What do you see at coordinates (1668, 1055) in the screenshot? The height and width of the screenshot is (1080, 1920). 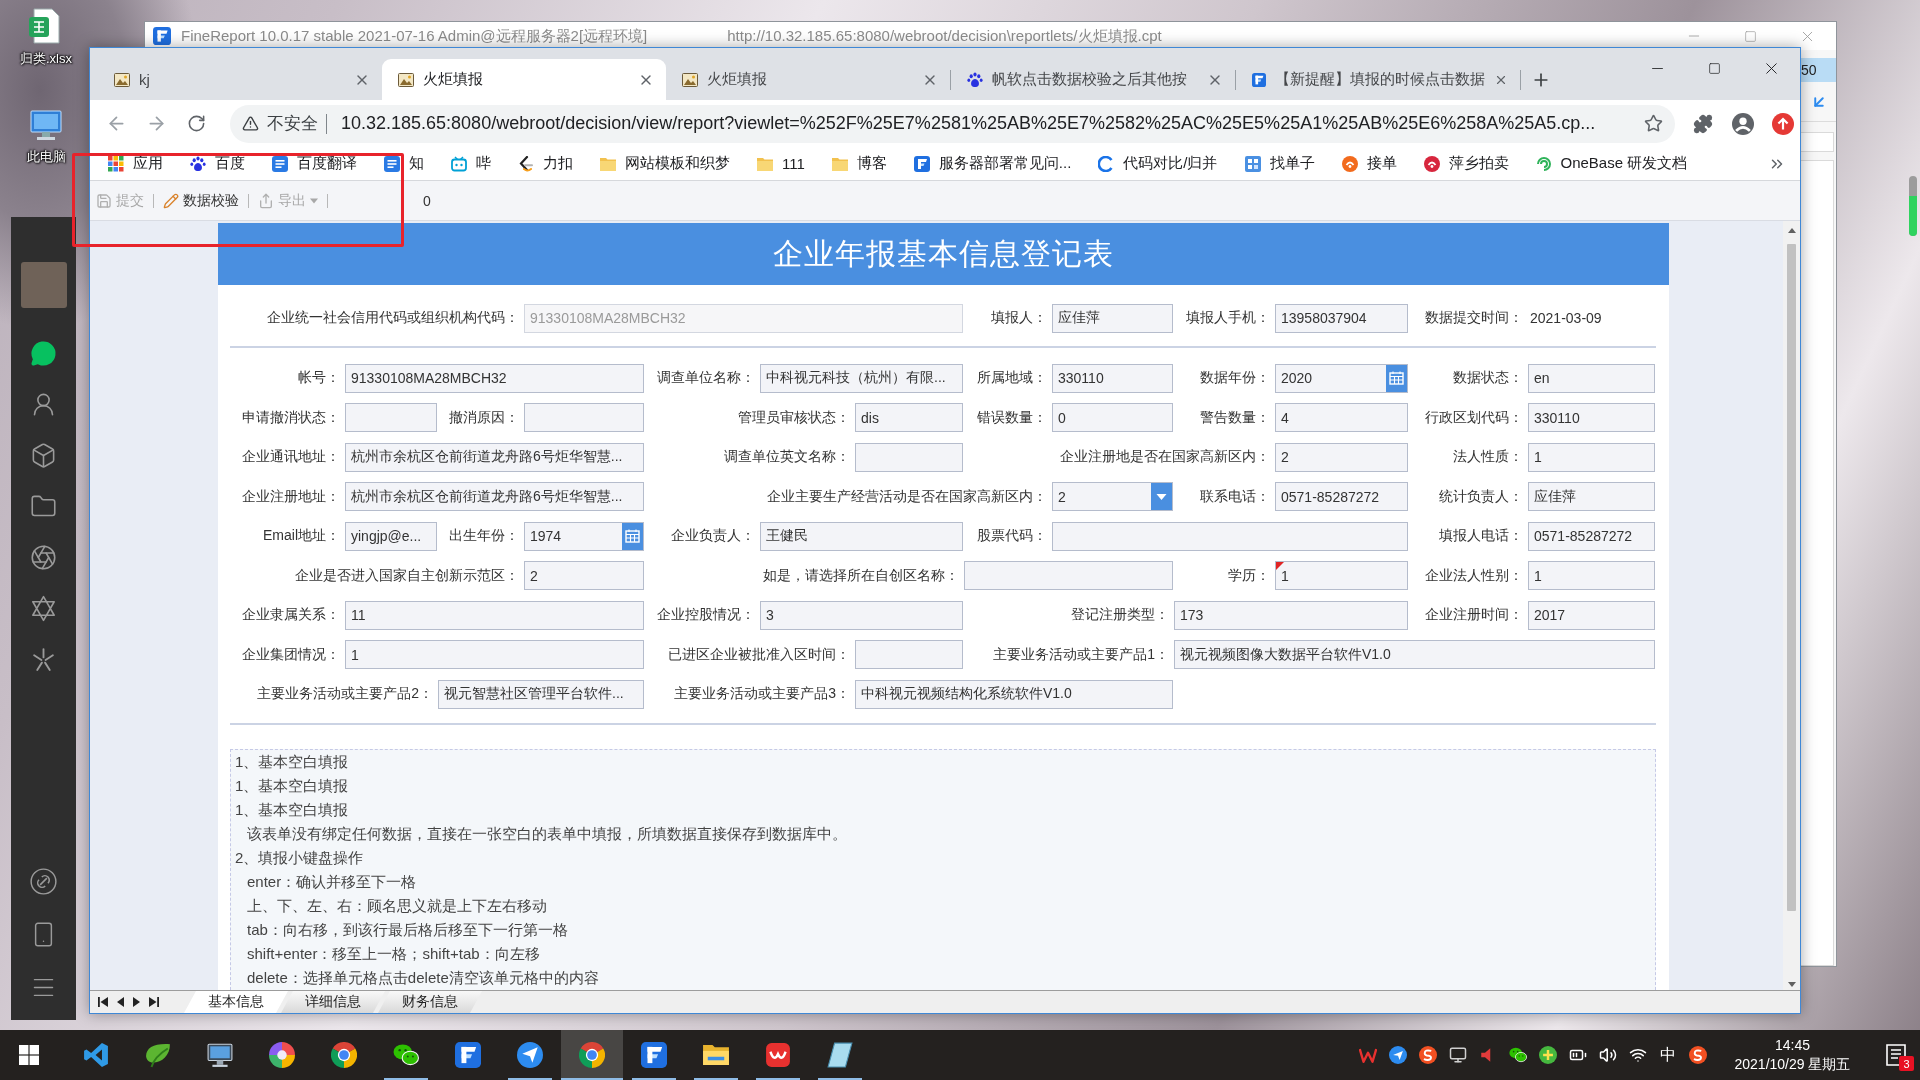 I see `input-method-label: 中` at bounding box center [1668, 1055].